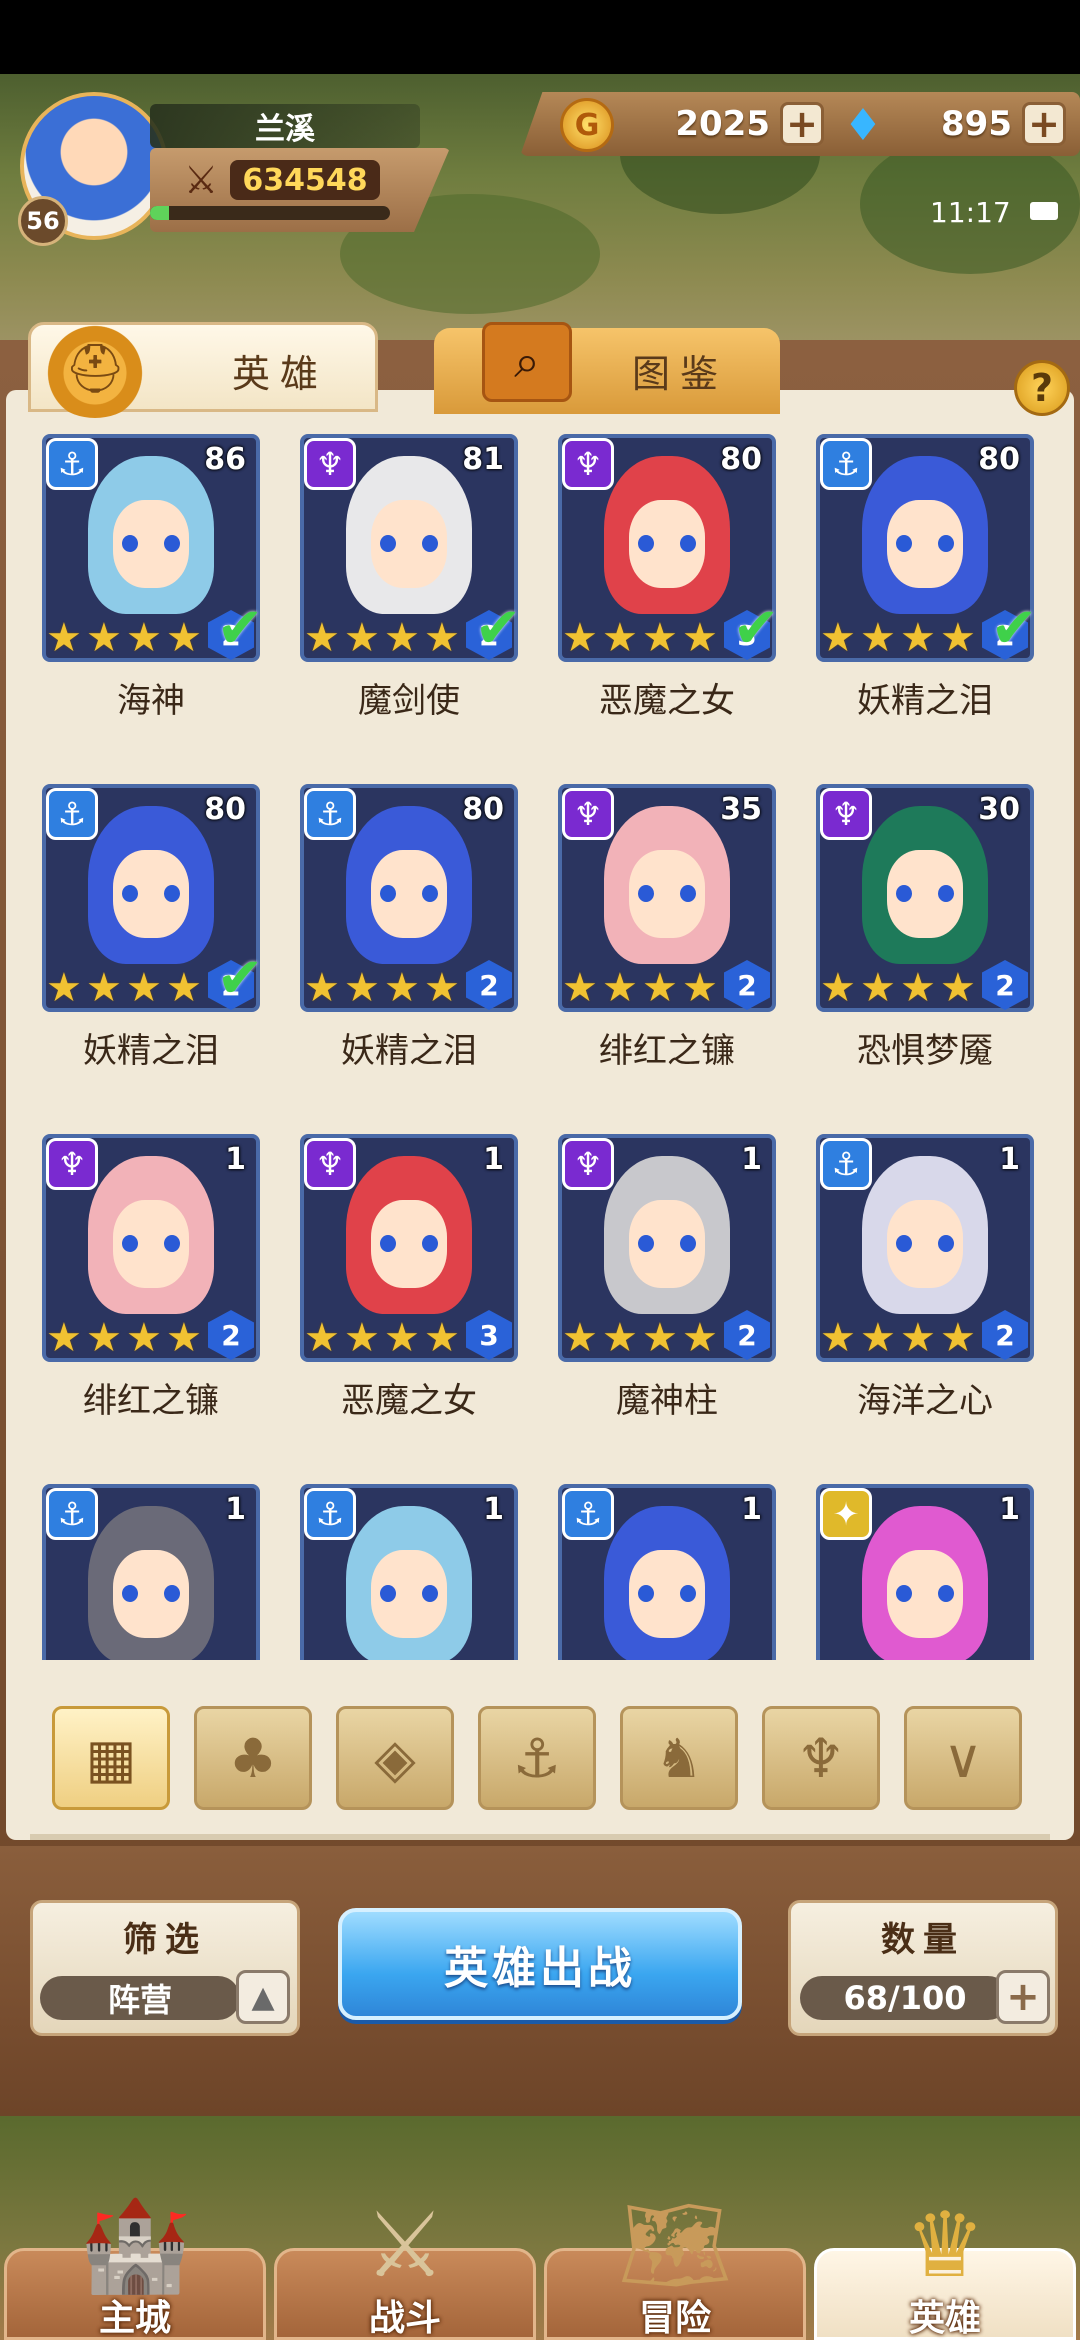 This screenshot has height=2340, width=1080. Describe the element at coordinates (410, 594) in the screenshot. I see `hero-card: ♆ 81 ★ ★ ★ ★ 2 ✔ 魔剑使` at that location.